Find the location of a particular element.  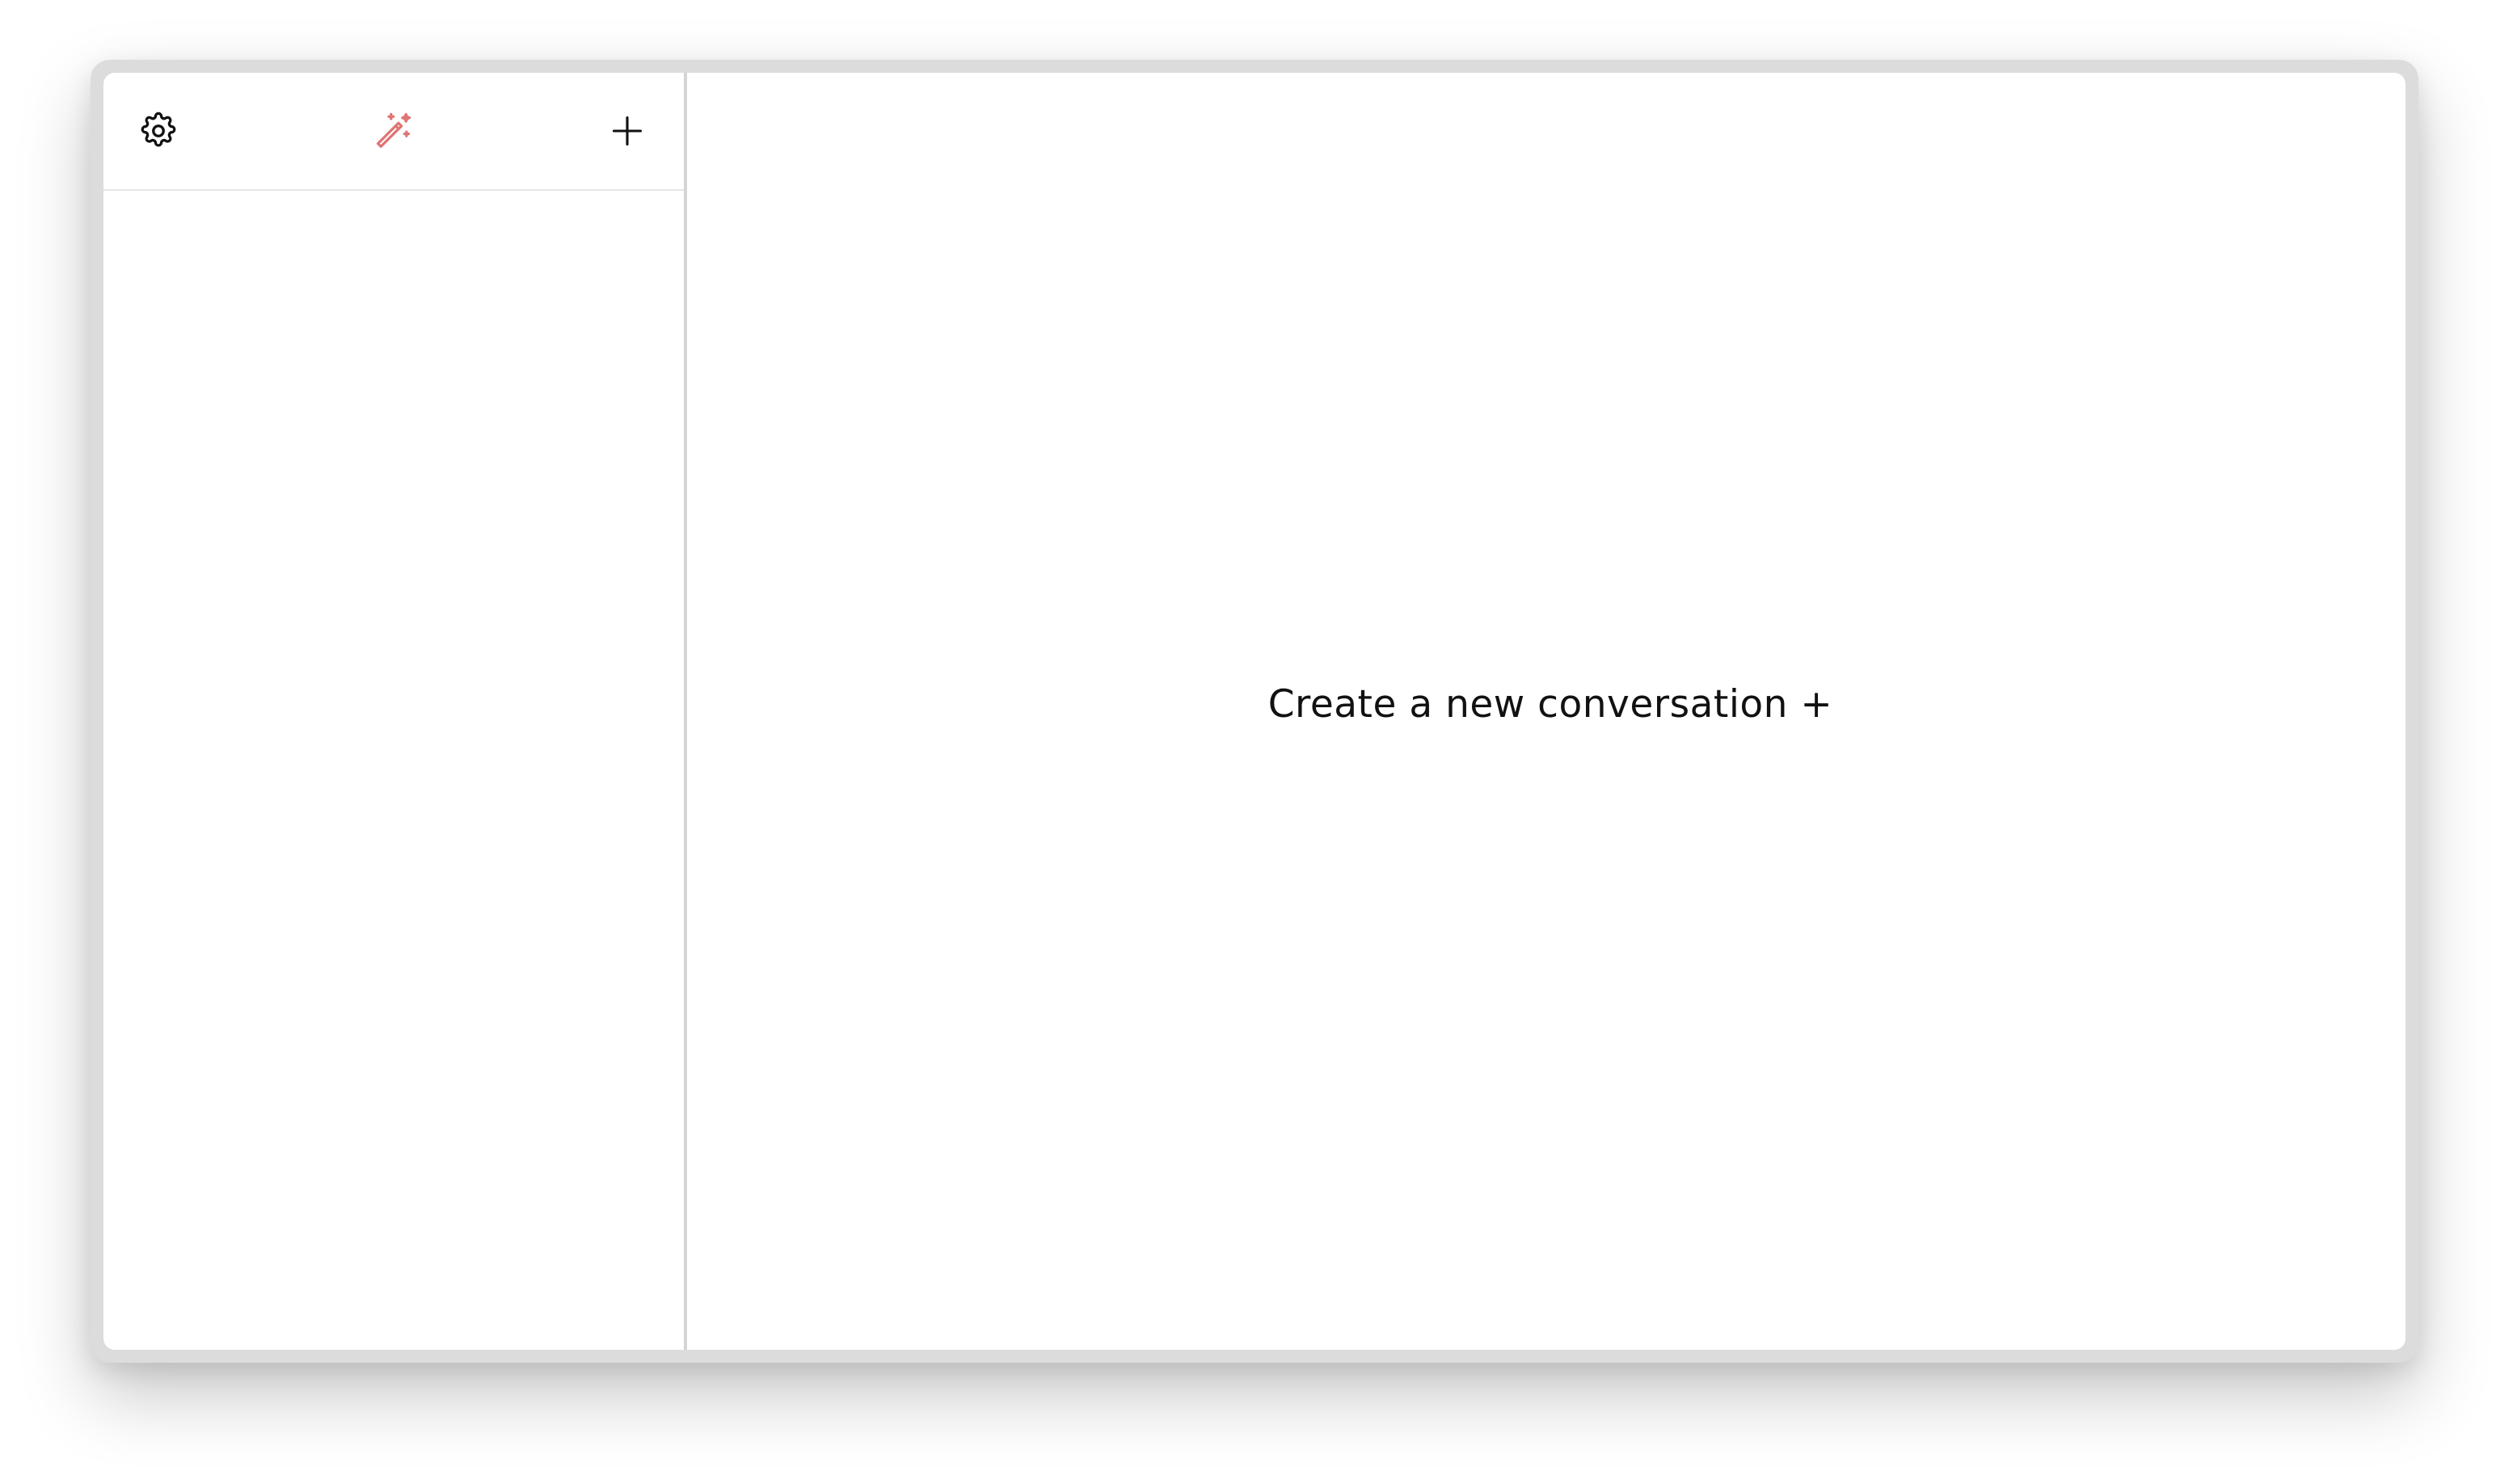

plus-icon is located at coordinates (627, 131).